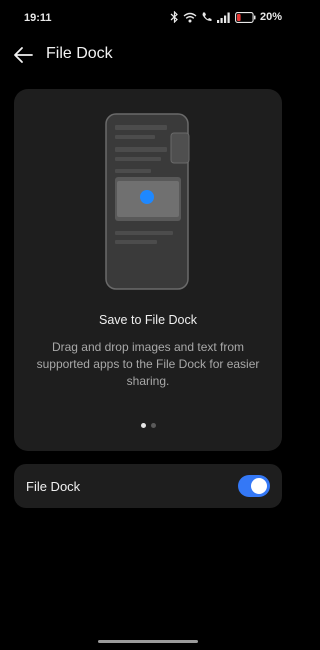 Image resolution: width=320 pixels, height=650 pixels. What do you see at coordinates (148, 19) in the screenshot?
I see `status-bar: 19:11 20%` at bounding box center [148, 19].